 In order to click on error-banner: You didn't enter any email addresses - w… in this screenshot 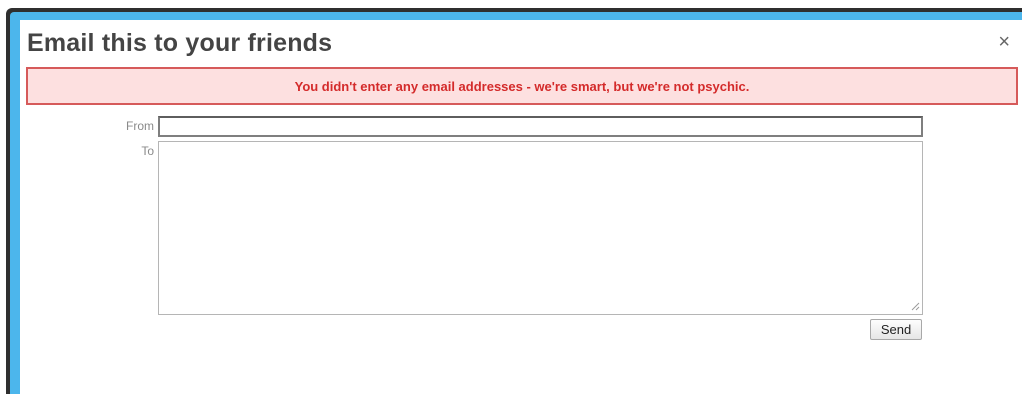, I will do `click(522, 86)`.